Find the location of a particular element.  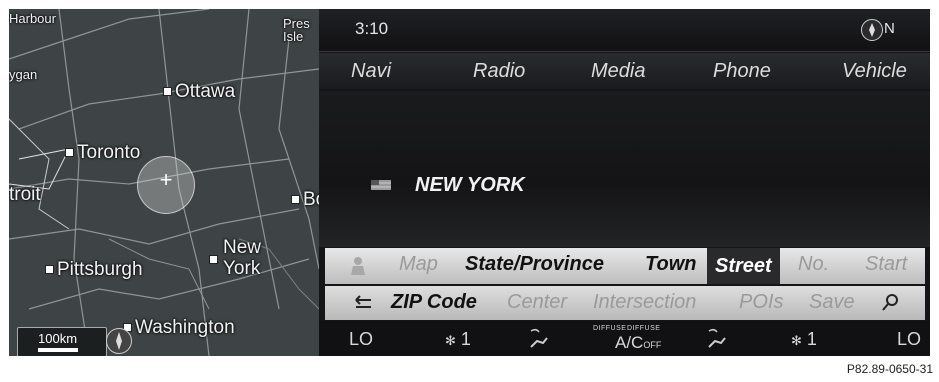

start-button: Start is located at coordinates (886, 264).